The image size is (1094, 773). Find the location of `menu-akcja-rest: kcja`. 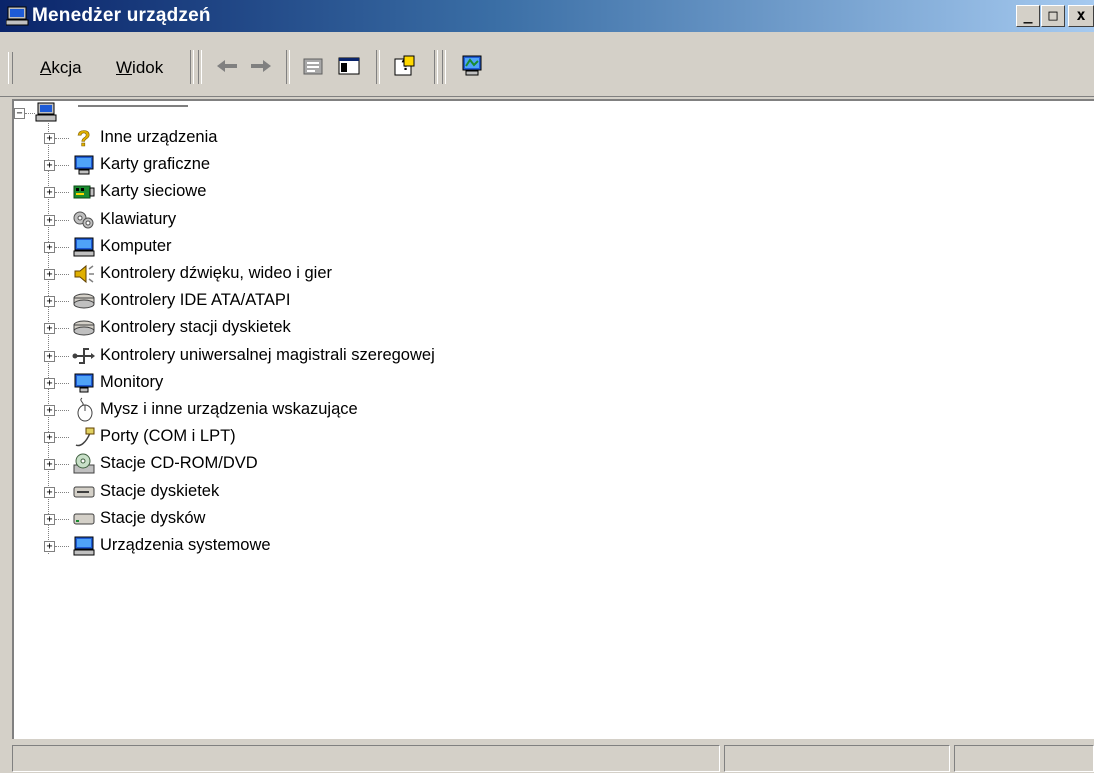

menu-akcja-rest: kcja is located at coordinates (66, 67).